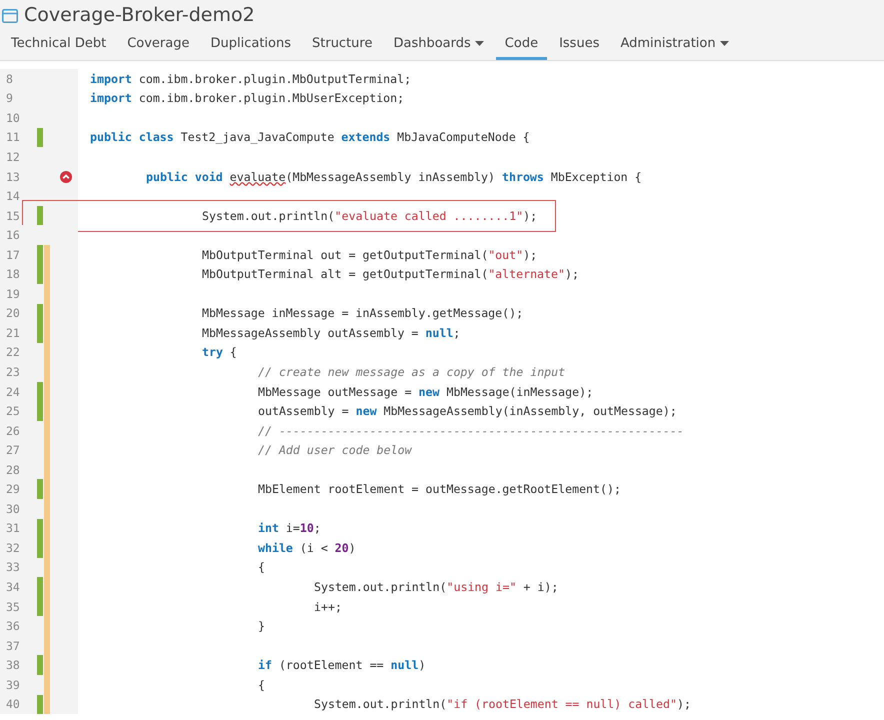 The image size is (884, 720). What do you see at coordinates (342, 45) in the screenshot?
I see `nav-tab: Structure` at bounding box center [342, 45].